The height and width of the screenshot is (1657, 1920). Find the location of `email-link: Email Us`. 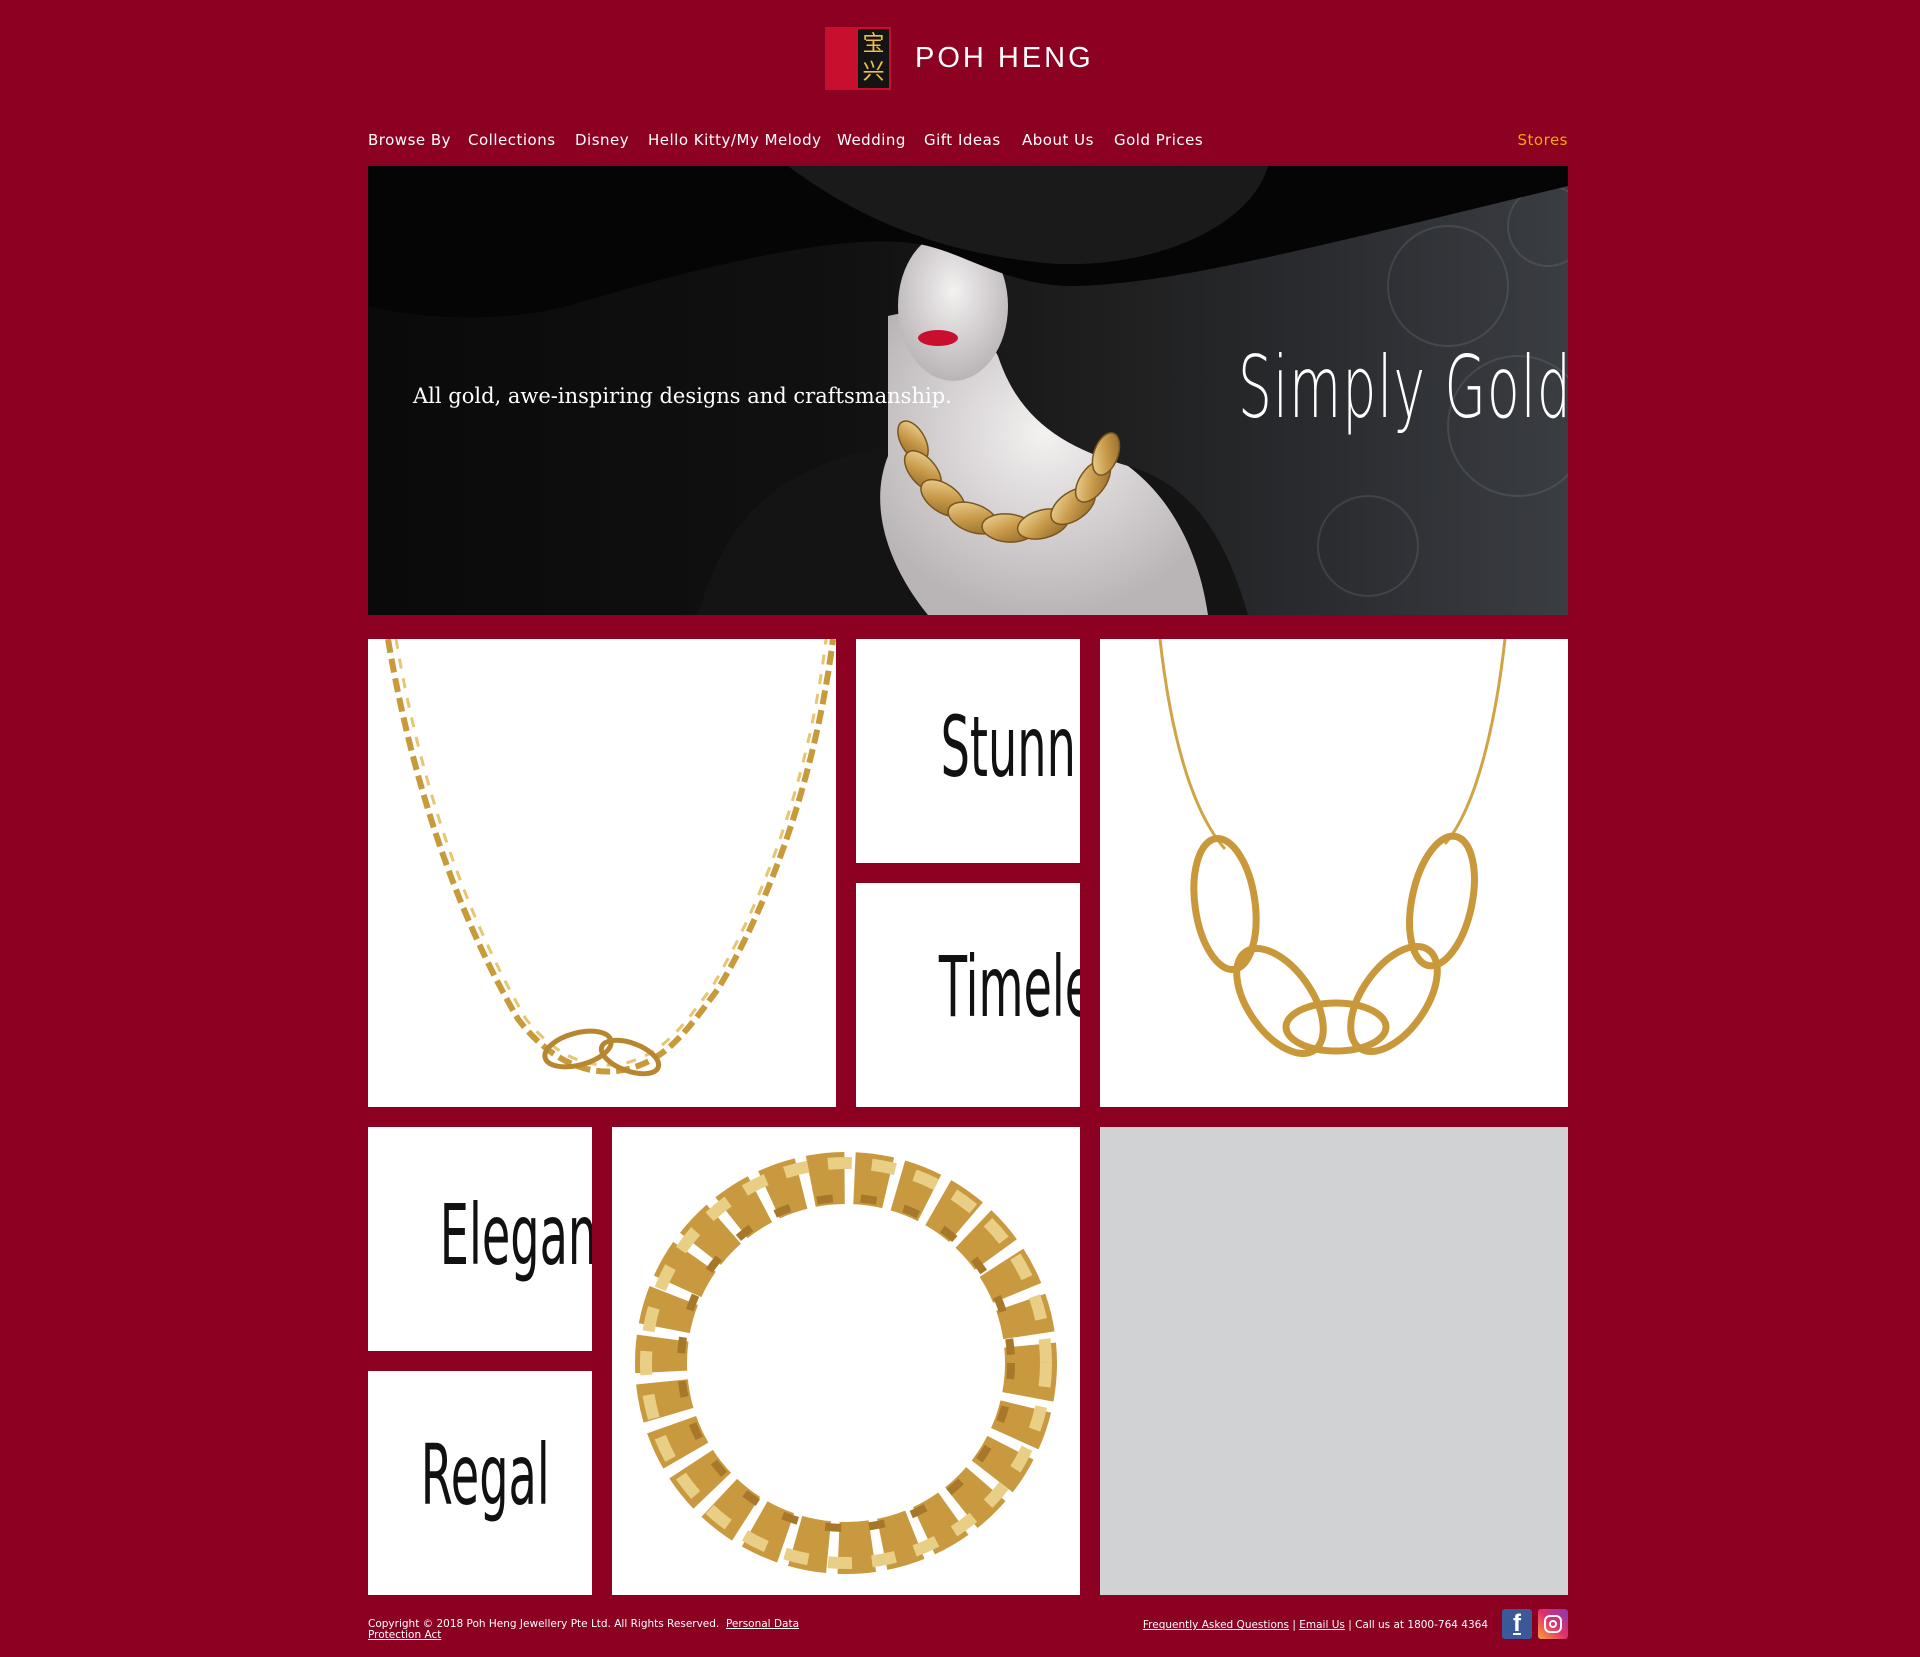

email-link: Email Us is located at coordinates (1322, 1625).